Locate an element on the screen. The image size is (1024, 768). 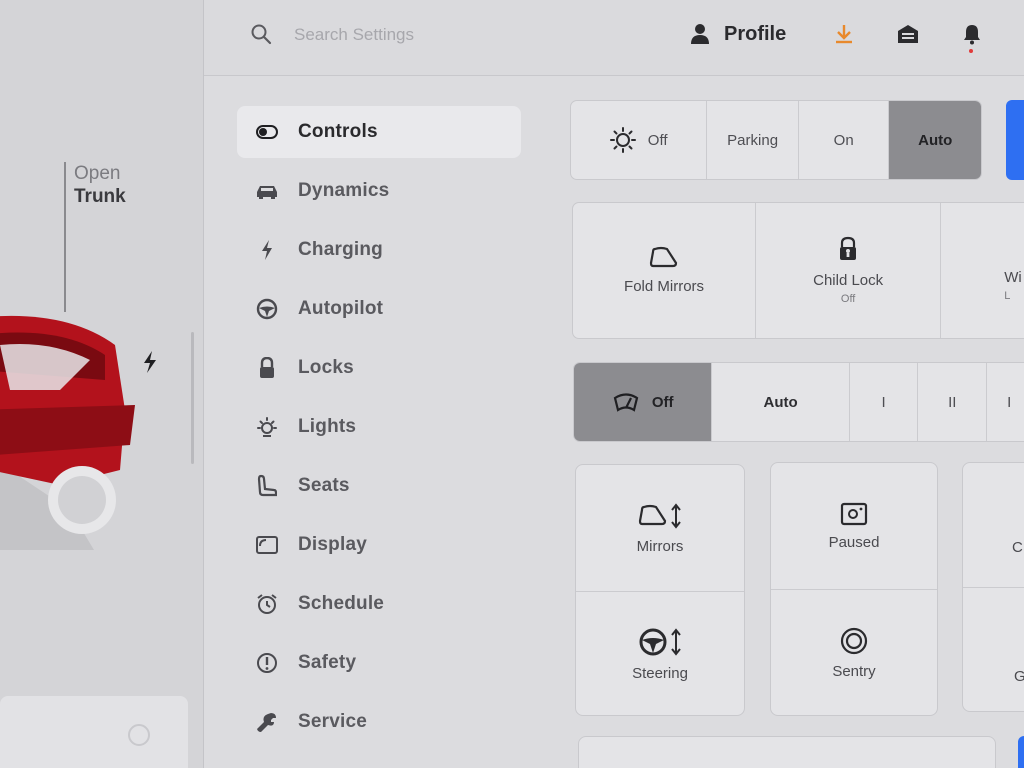
adjust-card: Mirrors Steering is located at coordinates (660, 590).